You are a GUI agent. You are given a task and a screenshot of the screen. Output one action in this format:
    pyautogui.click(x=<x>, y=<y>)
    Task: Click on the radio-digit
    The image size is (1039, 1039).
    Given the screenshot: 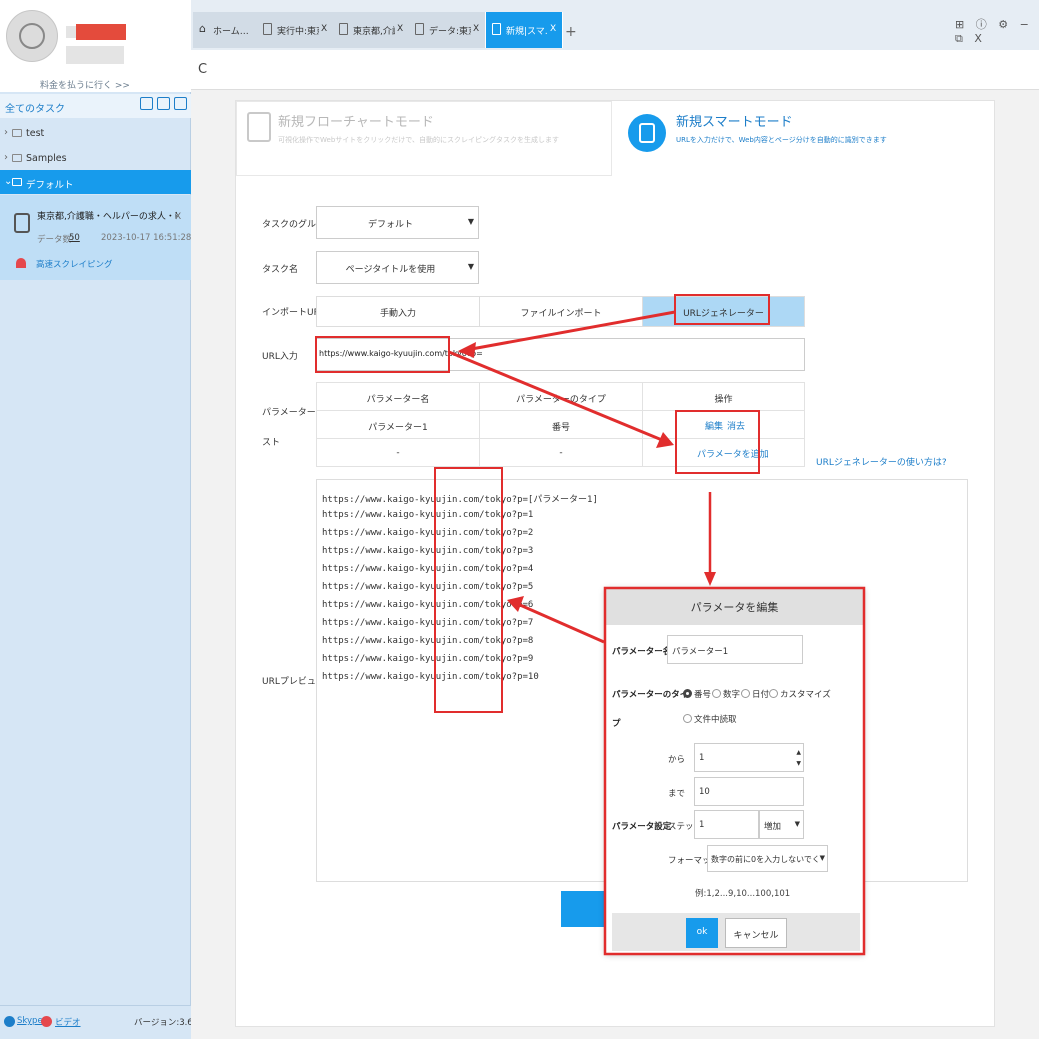 What is the action you would take?
    pyautogui.click(x=716, y=693)
    